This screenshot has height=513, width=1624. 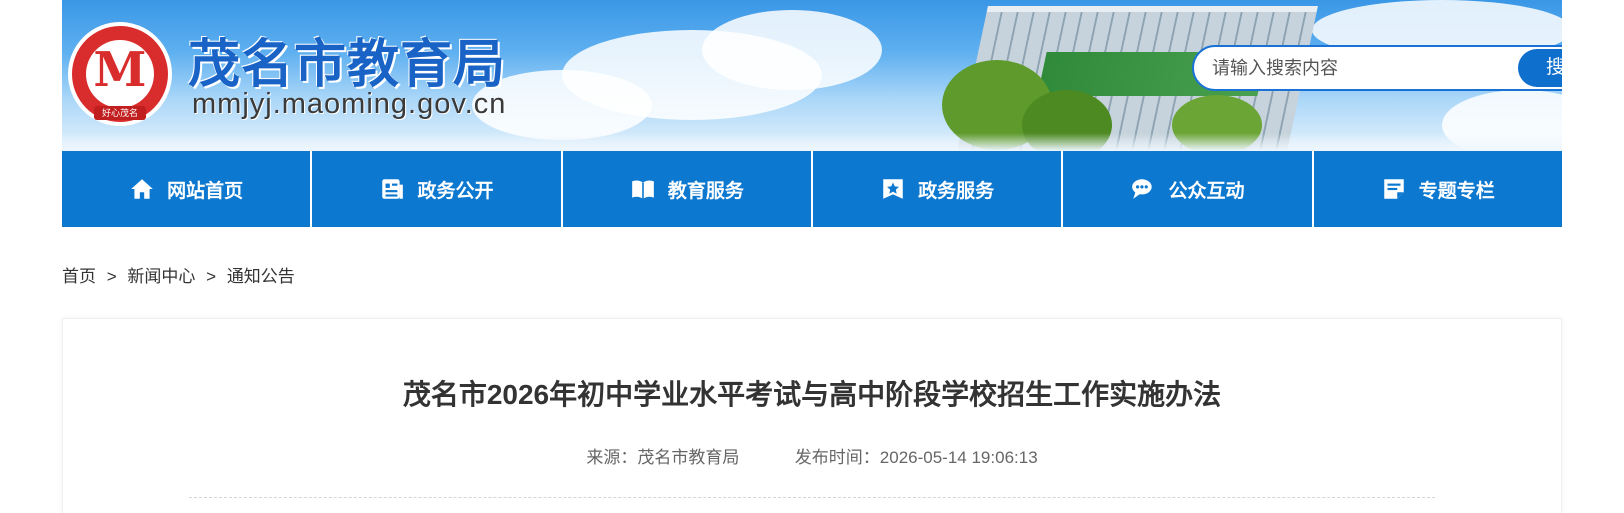 What do you see at coordinates (261, 276) in the screenshot?
I see `breadcrumb-link-notices: 通知公告` at bounding box center [261, 276].